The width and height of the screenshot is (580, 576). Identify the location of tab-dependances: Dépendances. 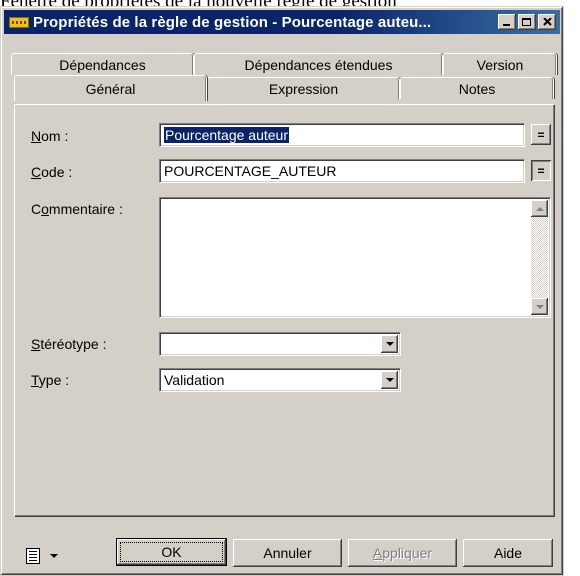
(102, 64).